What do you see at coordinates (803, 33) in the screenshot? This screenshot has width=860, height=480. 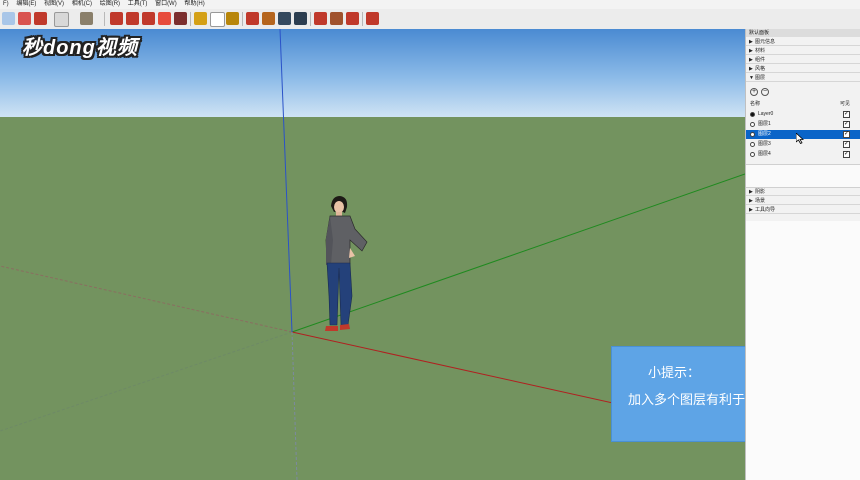 I see `tray-title: 默认面板` at bounding box center [803, 33].